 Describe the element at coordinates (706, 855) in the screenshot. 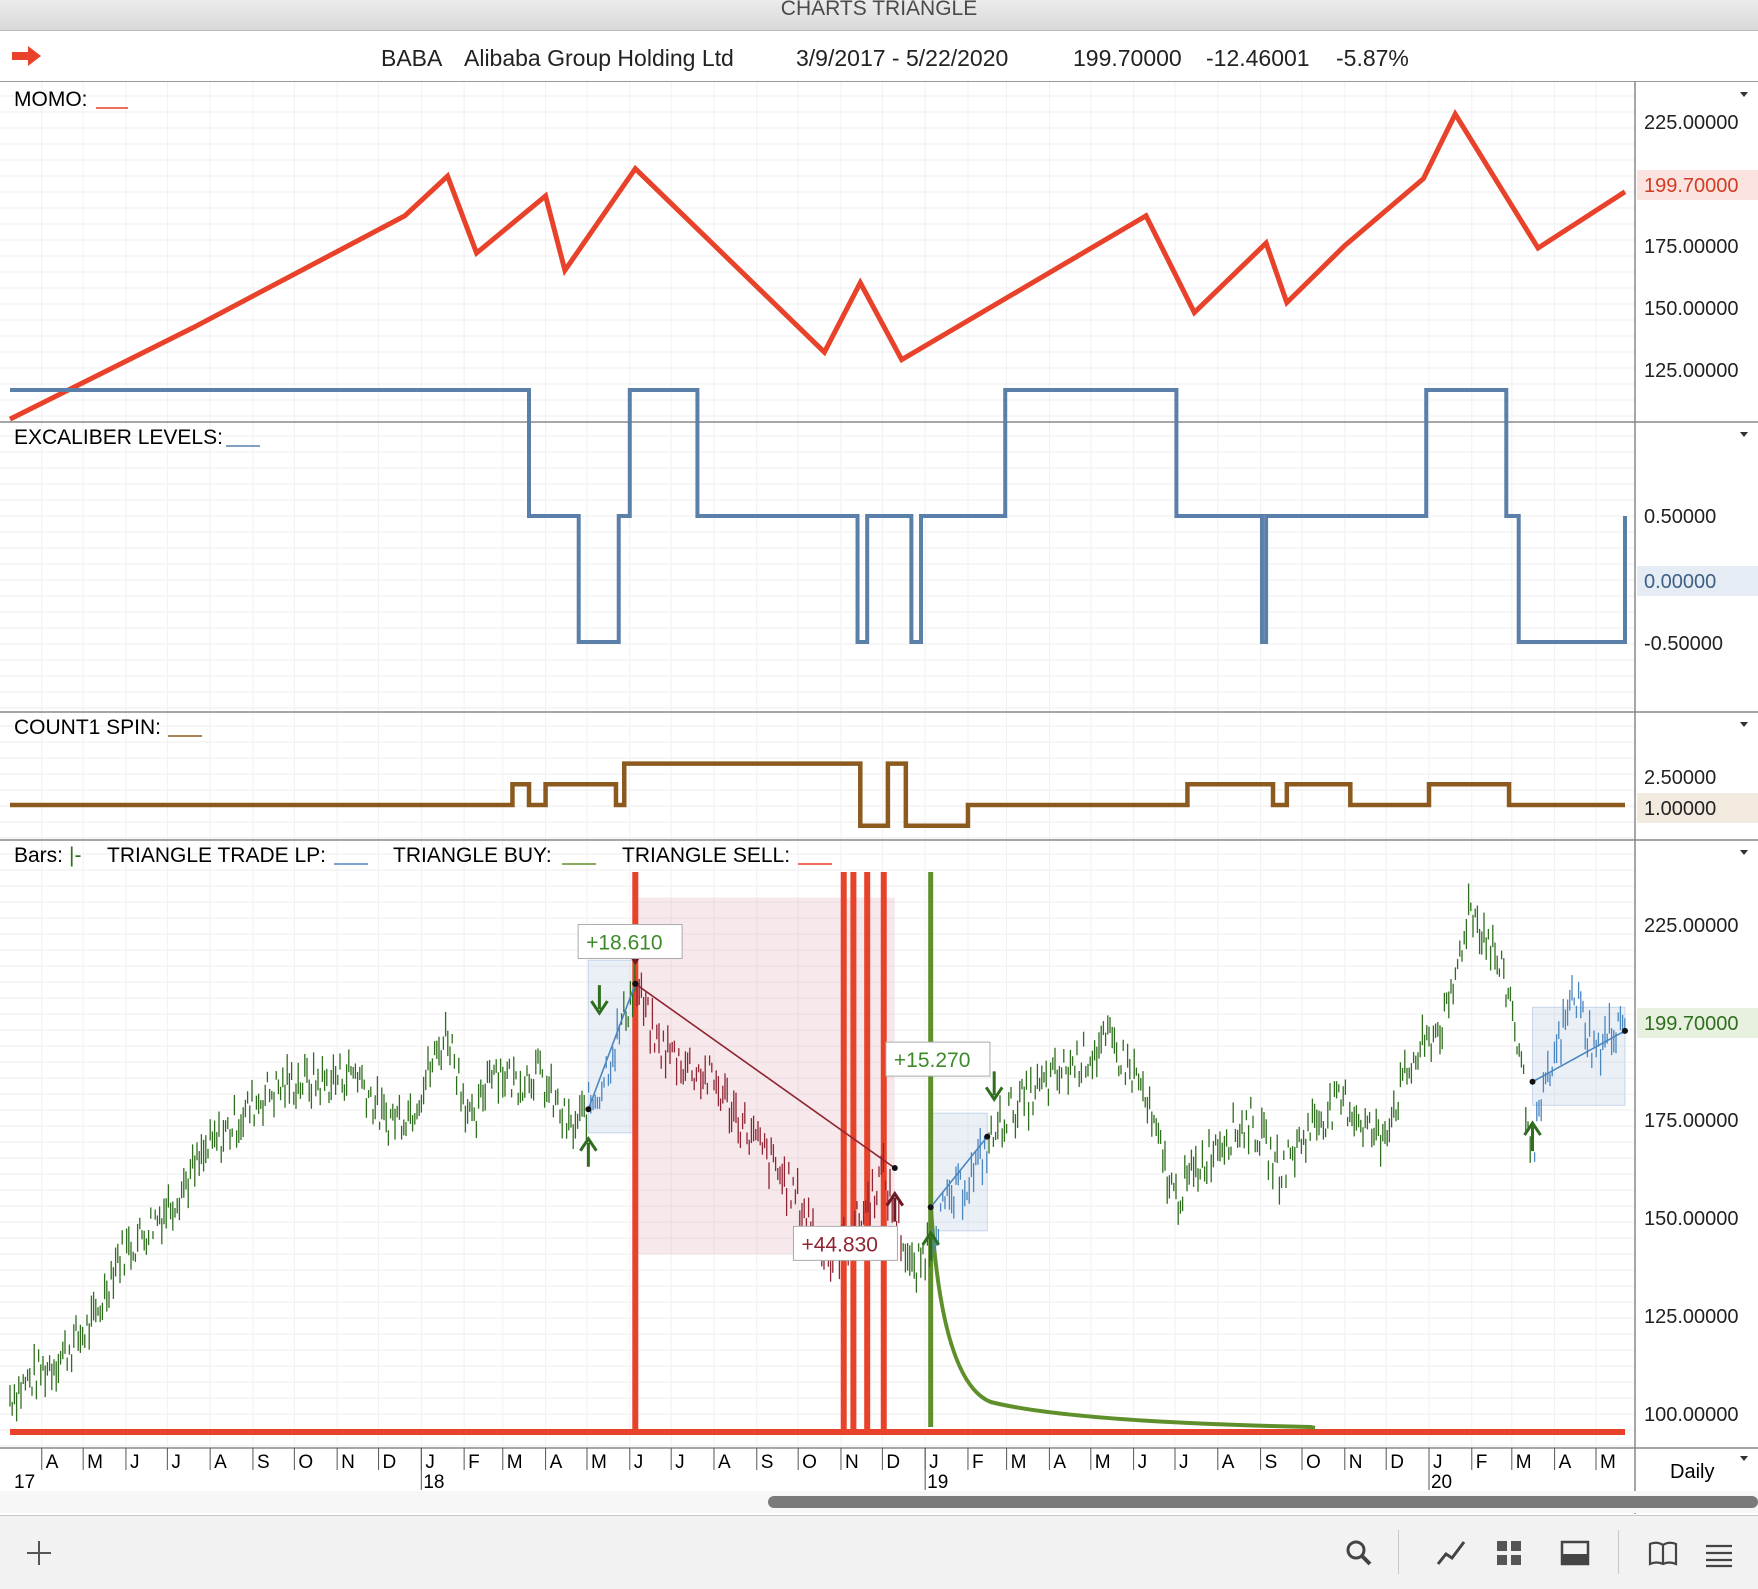

I see `sell-legend-label: TRIANGLE SELL:` at that location.